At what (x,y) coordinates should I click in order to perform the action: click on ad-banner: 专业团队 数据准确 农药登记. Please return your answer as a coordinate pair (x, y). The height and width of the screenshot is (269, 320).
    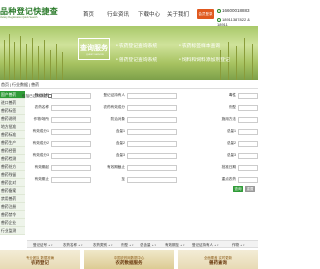
    Looking at the image, I should click on (40, 259).